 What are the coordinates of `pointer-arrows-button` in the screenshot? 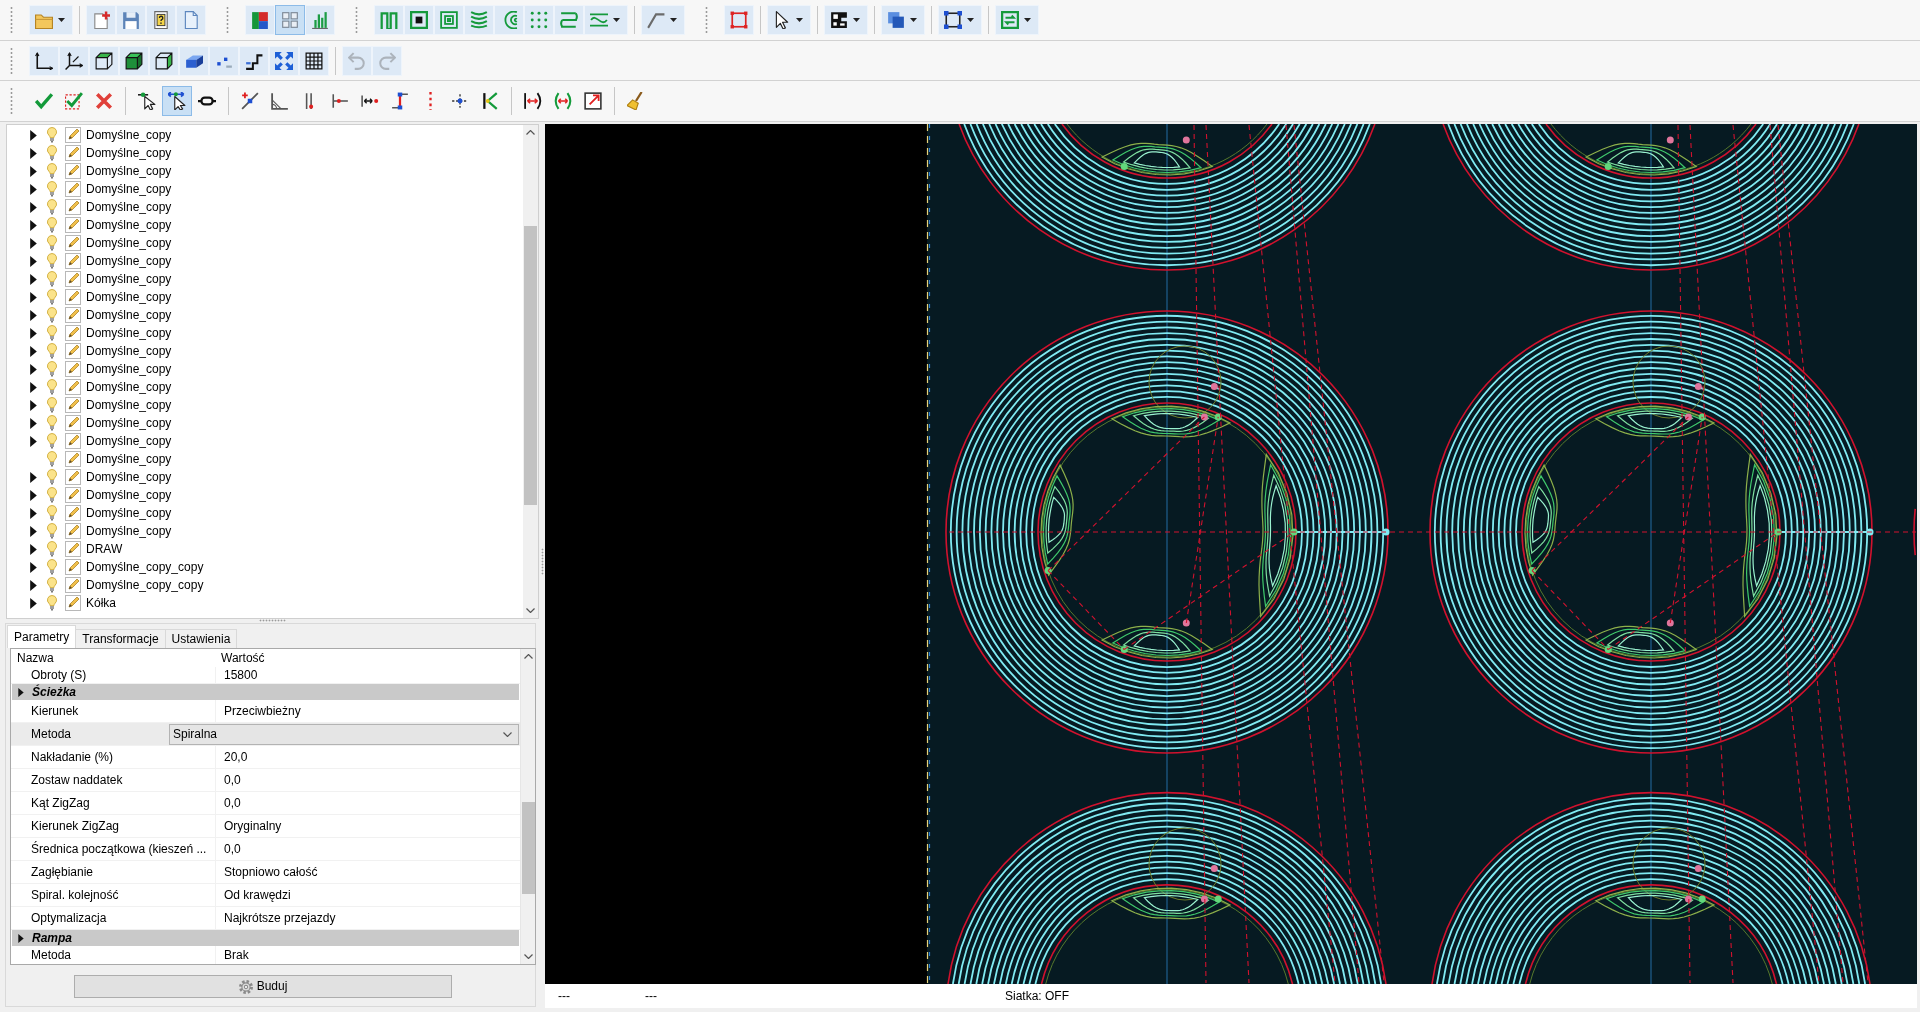 It's located at (177, 101).